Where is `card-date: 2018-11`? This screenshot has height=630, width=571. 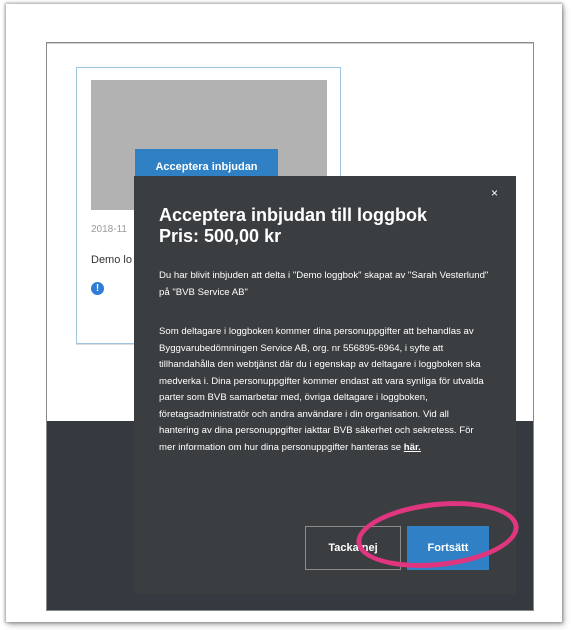 card-date: 2018-11 is located at coordinates (109, 229).